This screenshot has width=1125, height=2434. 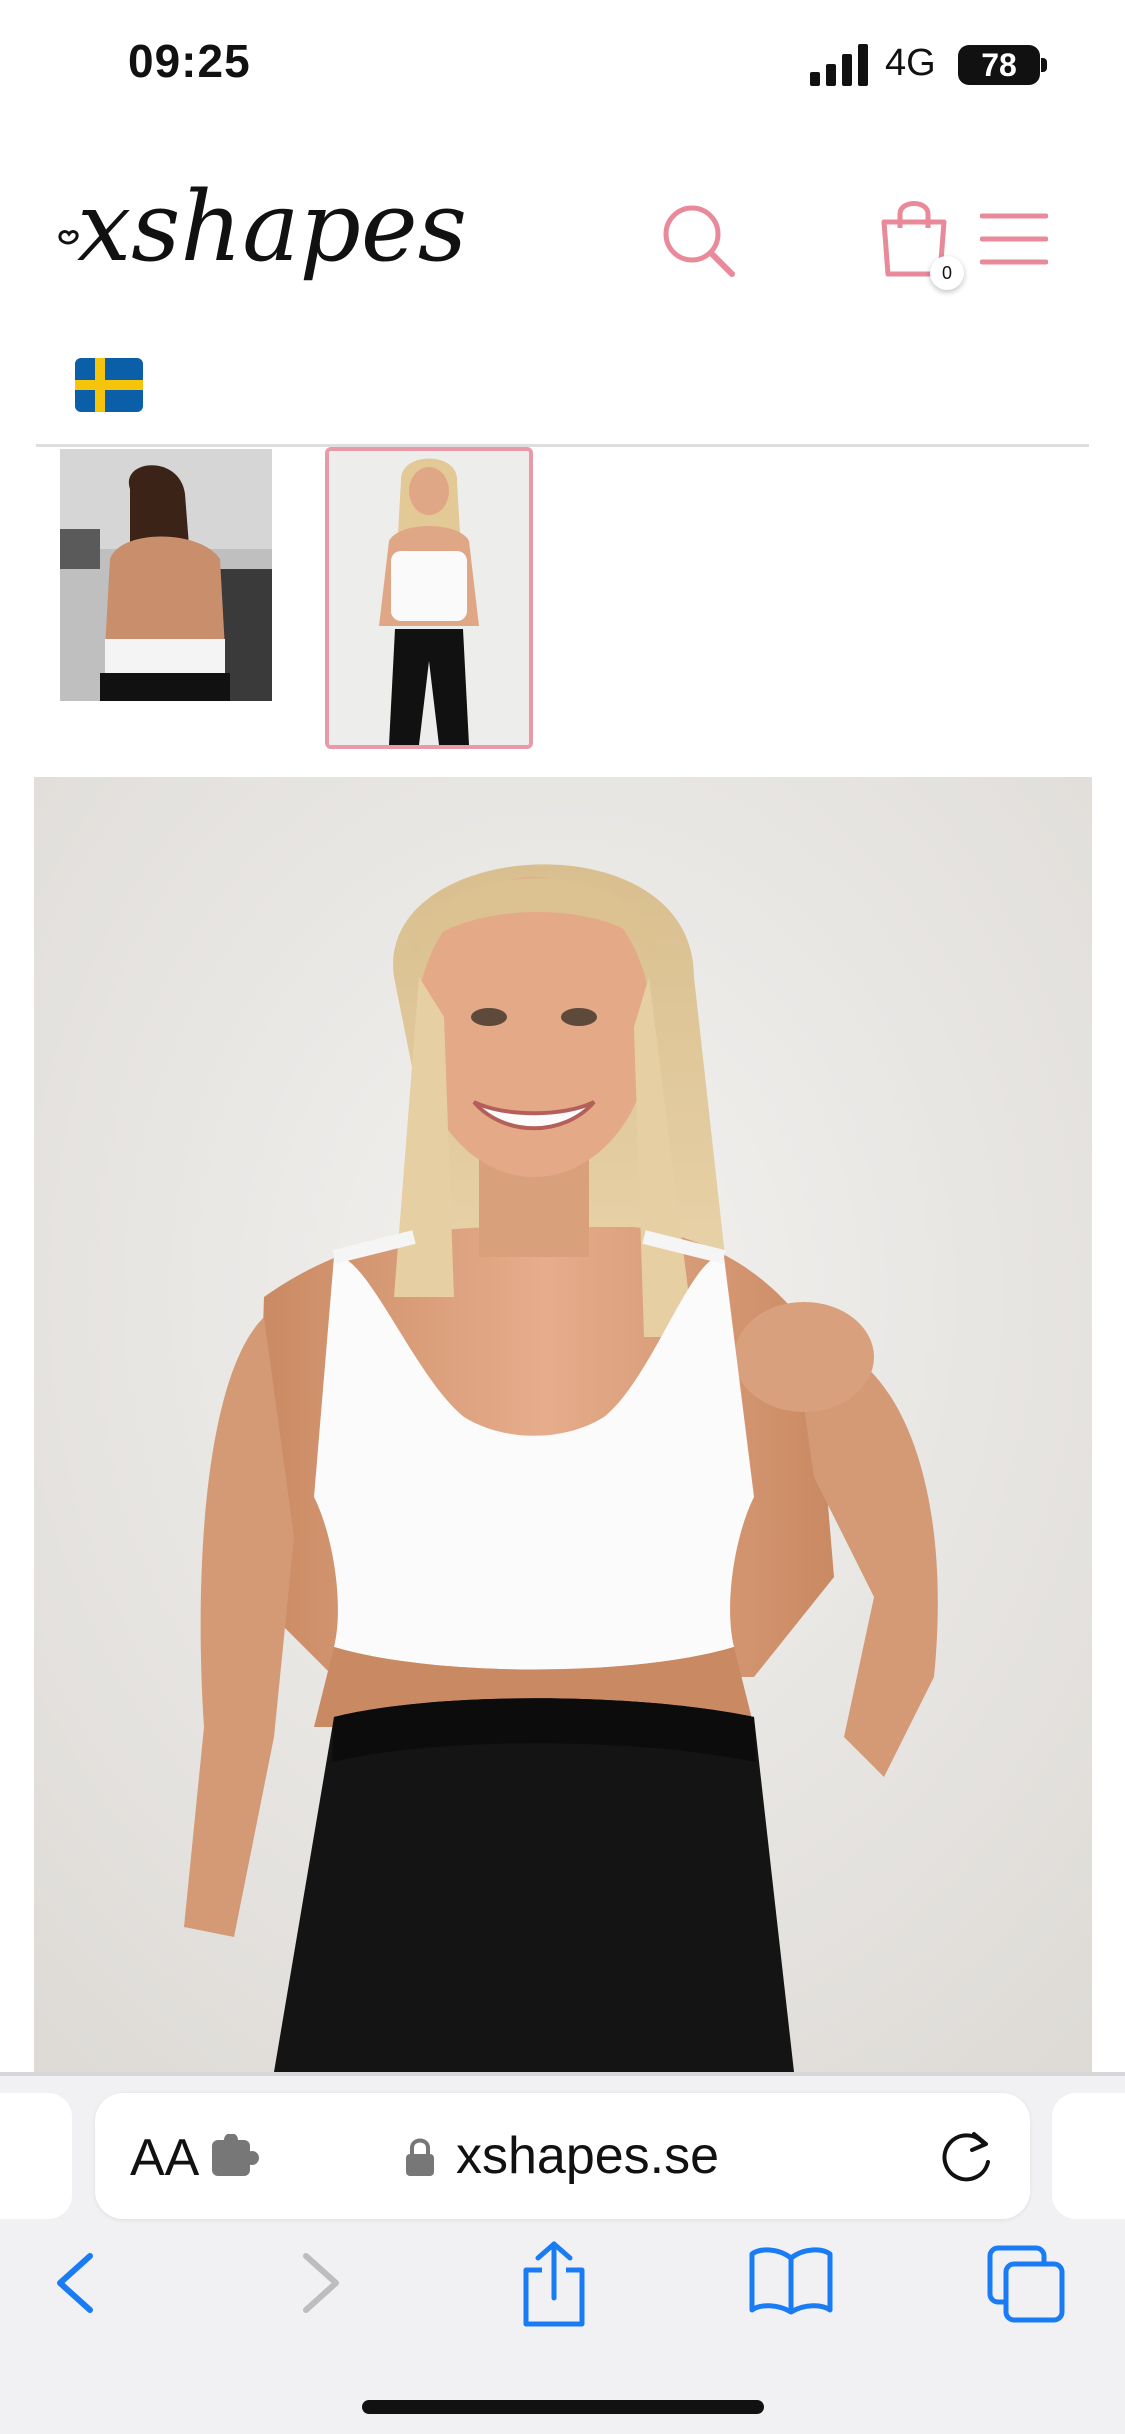 I want to click on product-thumbnail-front-view, so click(x=429, y=598).